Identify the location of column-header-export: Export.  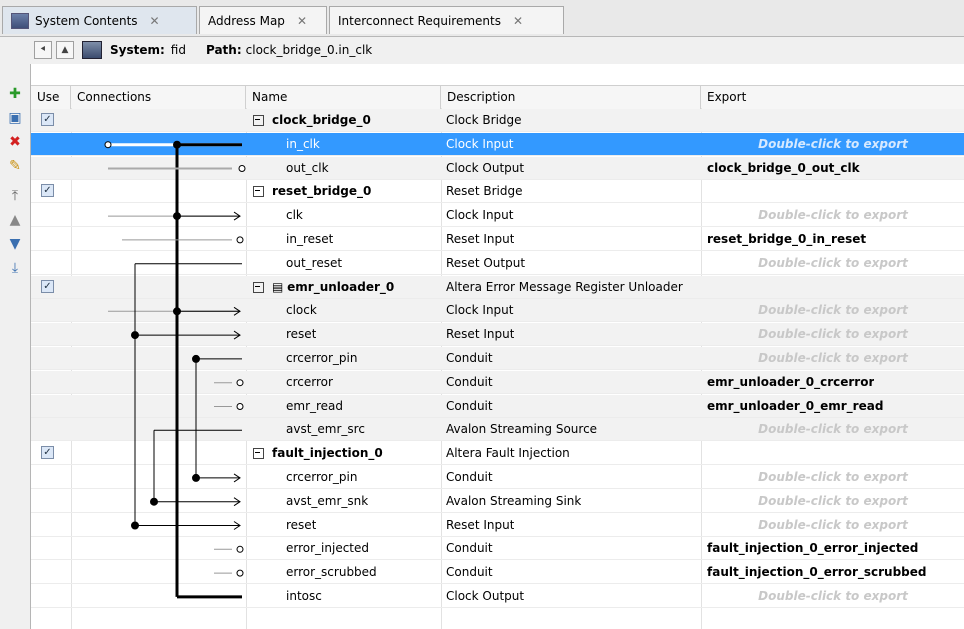
(832, 97).